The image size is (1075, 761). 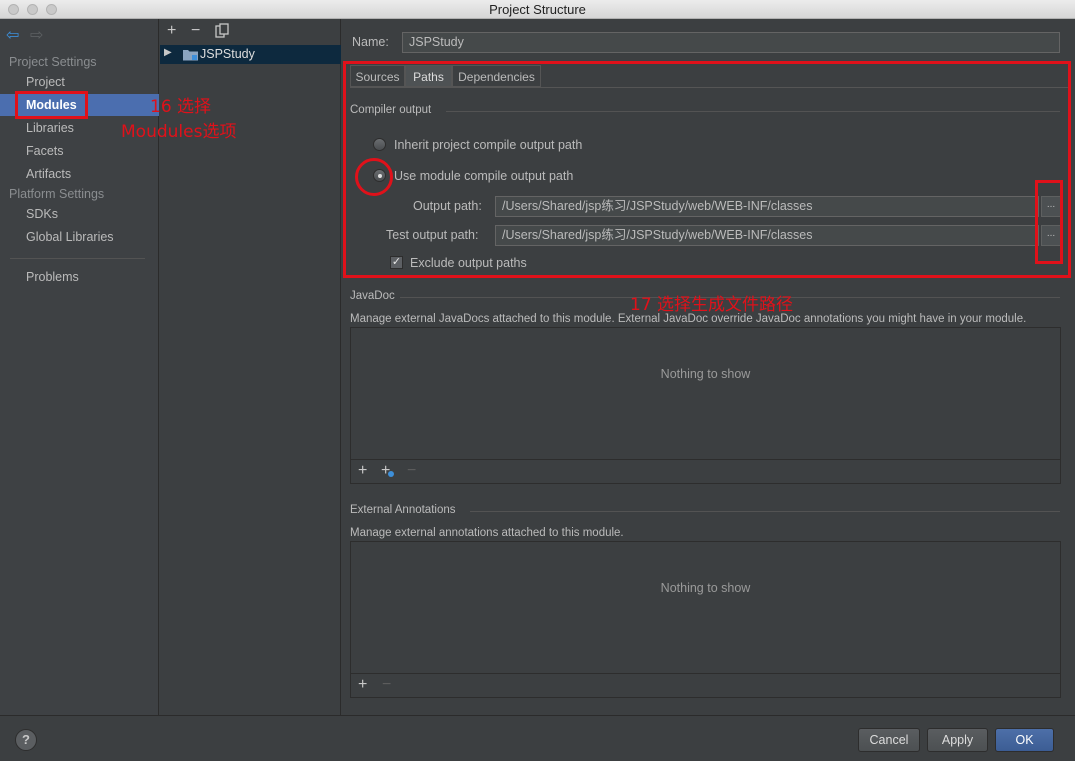 What do you see at coordinates (12, 35) in the screenshot?
I see `back-arrow-icon: ⇦` at bounding box center [12, 35].